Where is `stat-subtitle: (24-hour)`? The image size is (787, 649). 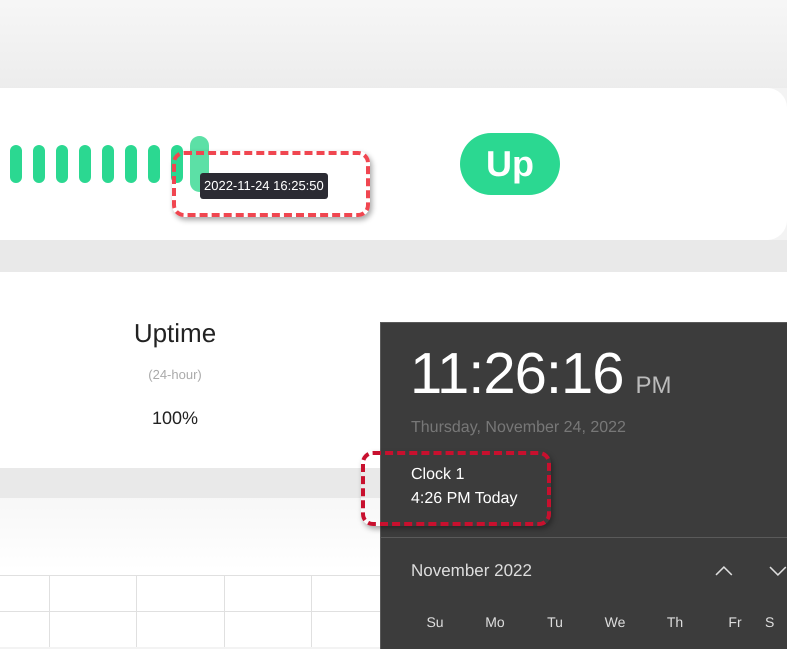 stat-subtitle: (24-hour) is located at coordinates (175, 375).